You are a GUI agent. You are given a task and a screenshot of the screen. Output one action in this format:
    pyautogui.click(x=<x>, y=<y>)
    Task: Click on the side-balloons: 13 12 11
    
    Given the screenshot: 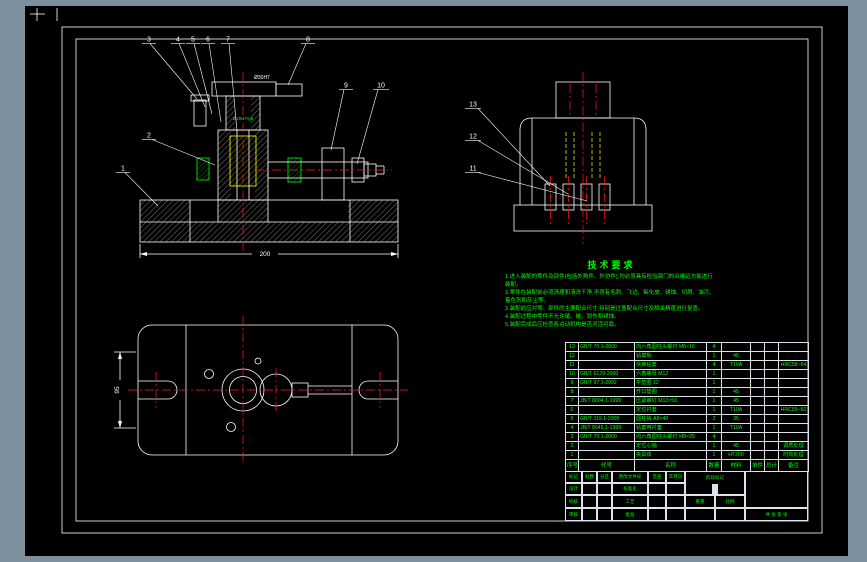 What is the action you would take?
    pyautogui.click(x=526, y=152)
    